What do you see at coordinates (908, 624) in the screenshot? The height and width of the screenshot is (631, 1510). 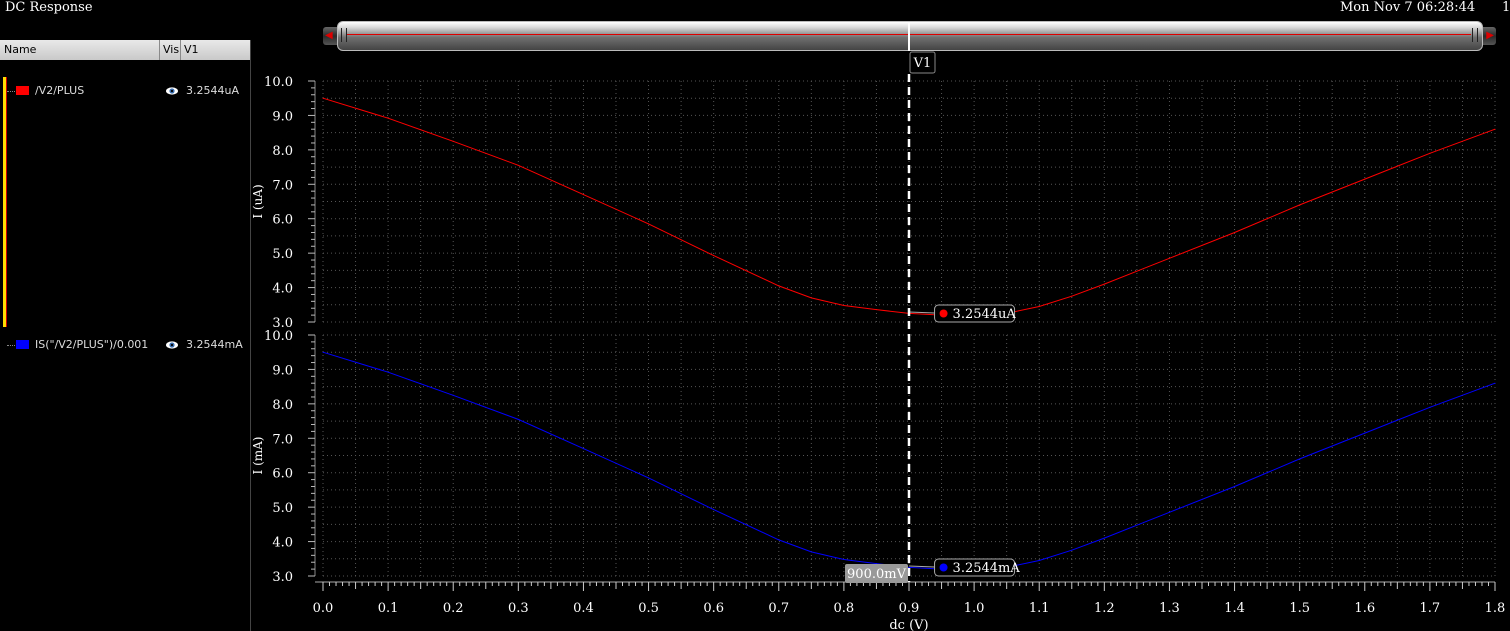 I see `x-axis-label: dc (V)` at bounding box center [908, 624].